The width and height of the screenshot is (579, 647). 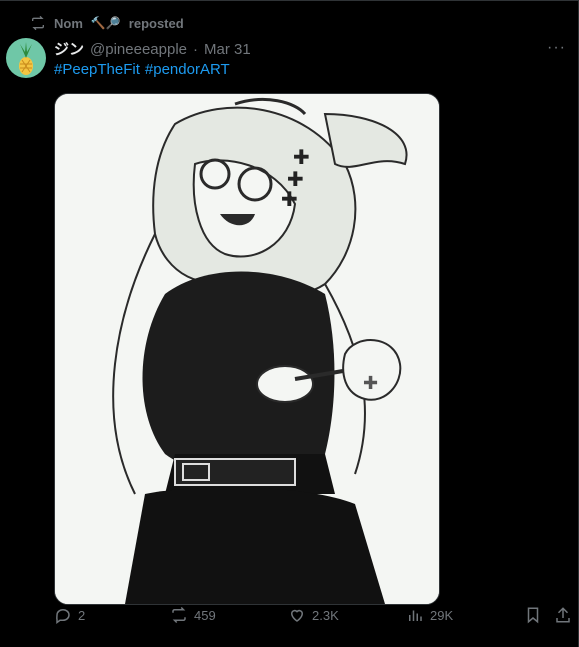 I want to click on repost-label: reposted, so click(x=156, y=23).